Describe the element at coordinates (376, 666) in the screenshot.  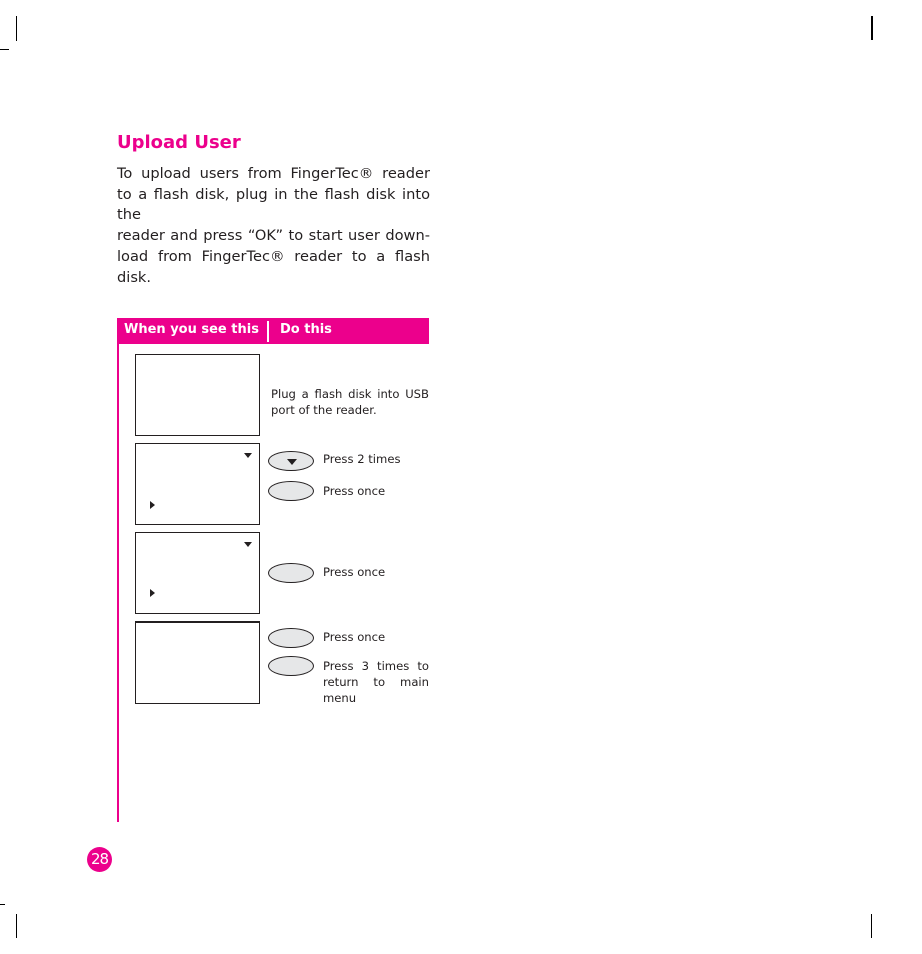
I see `instruction-line: Press 3 times to` at that location.